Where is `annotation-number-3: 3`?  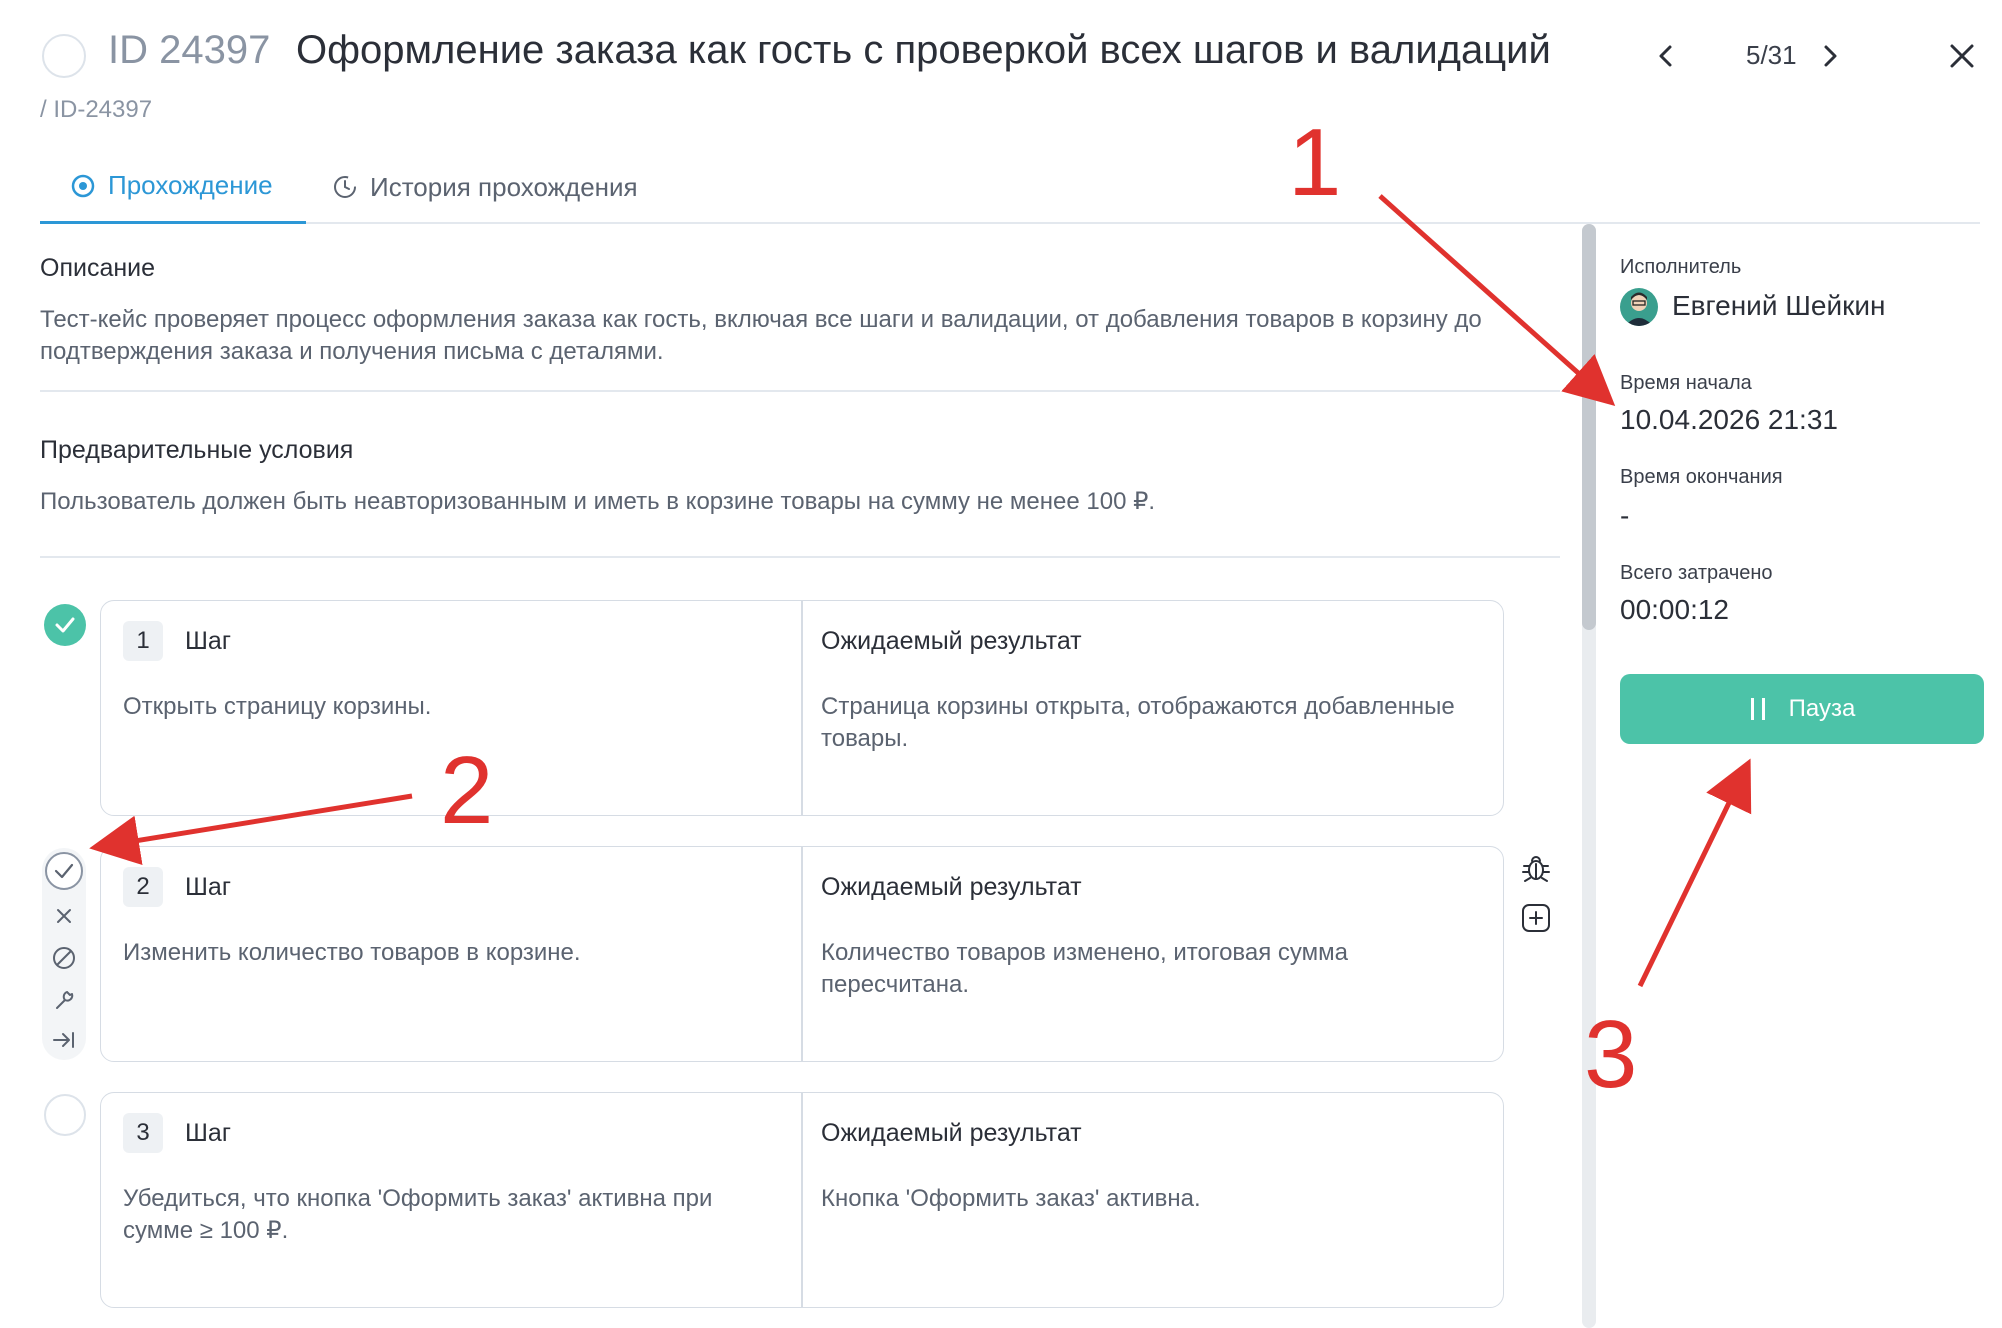
annotation-number-3: 3 is located at coordinates (1611, 1054).